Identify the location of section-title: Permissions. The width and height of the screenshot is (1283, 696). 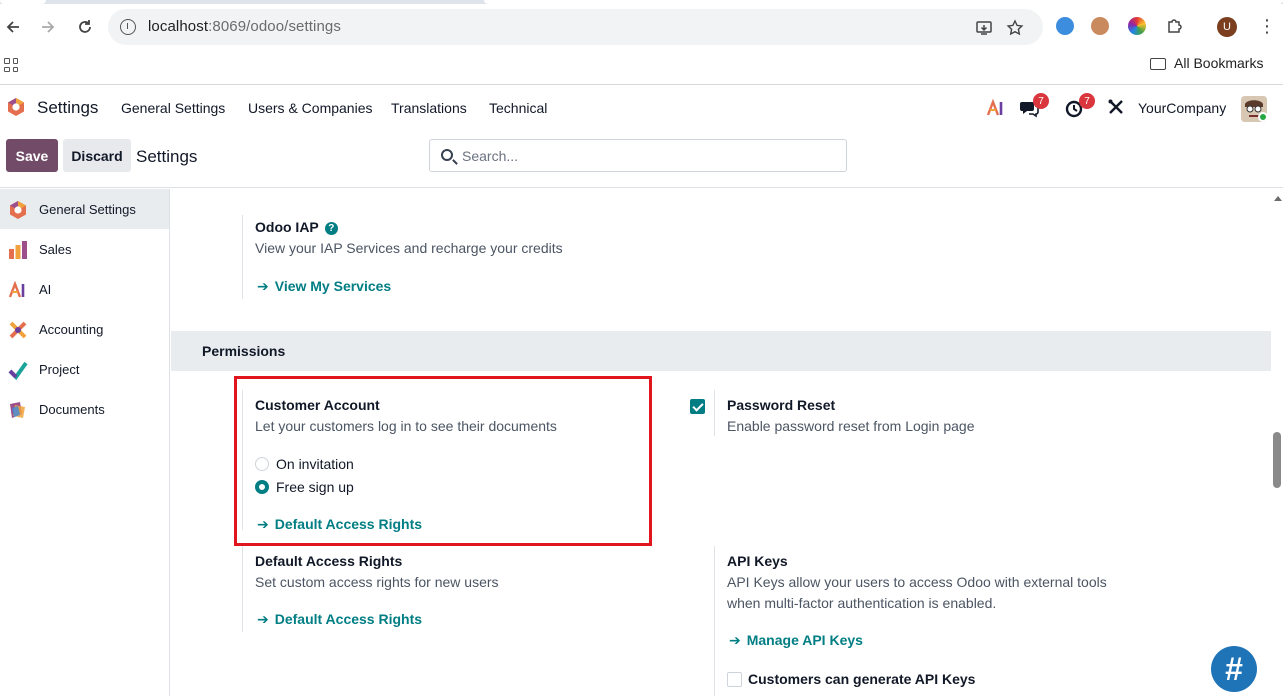
(244, 351).